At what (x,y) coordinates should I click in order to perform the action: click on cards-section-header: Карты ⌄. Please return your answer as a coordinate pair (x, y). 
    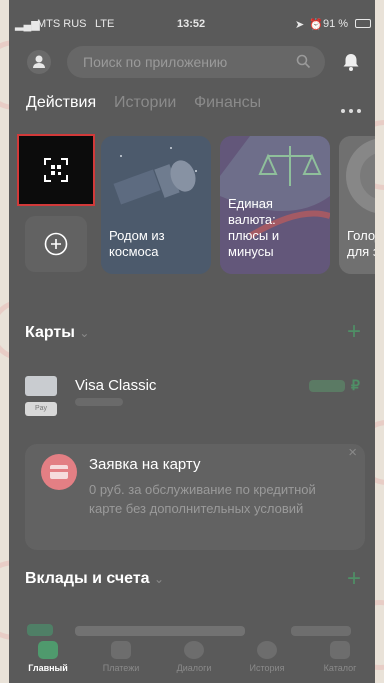
    Looking at the image, I should click on (57, 333).